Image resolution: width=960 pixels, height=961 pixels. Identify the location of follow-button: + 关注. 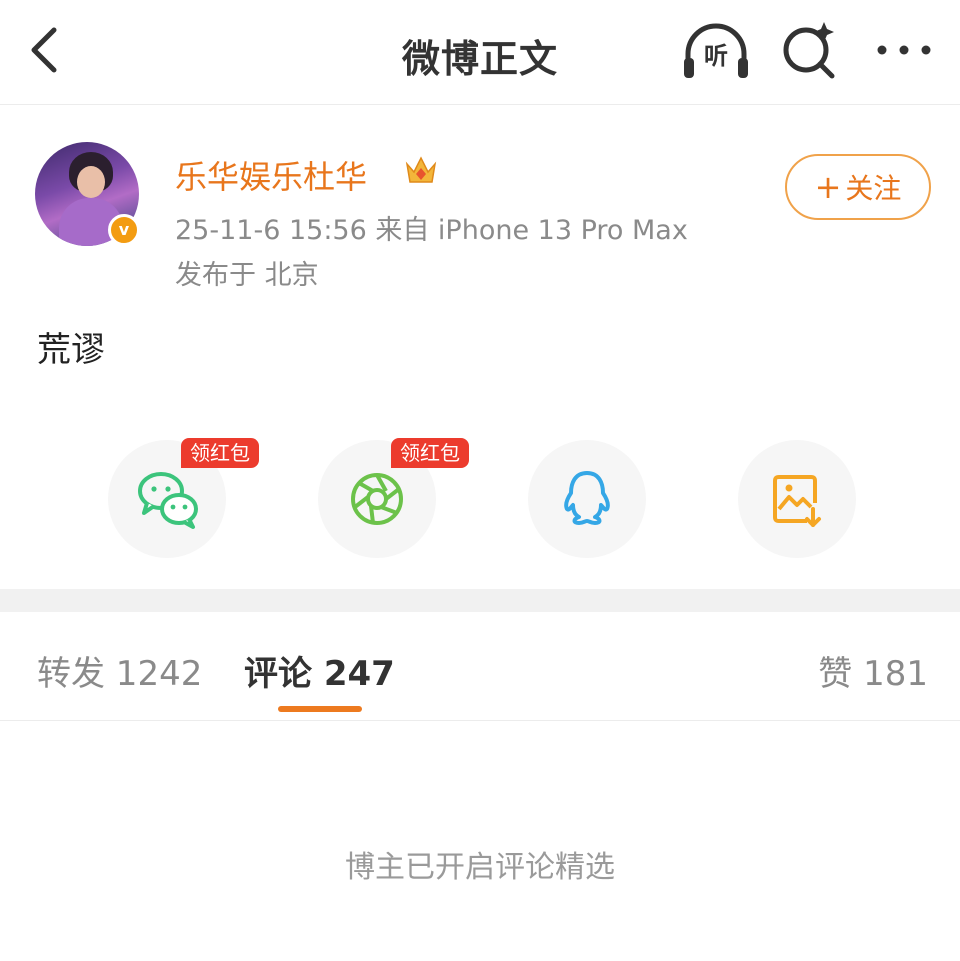
(858, 187).